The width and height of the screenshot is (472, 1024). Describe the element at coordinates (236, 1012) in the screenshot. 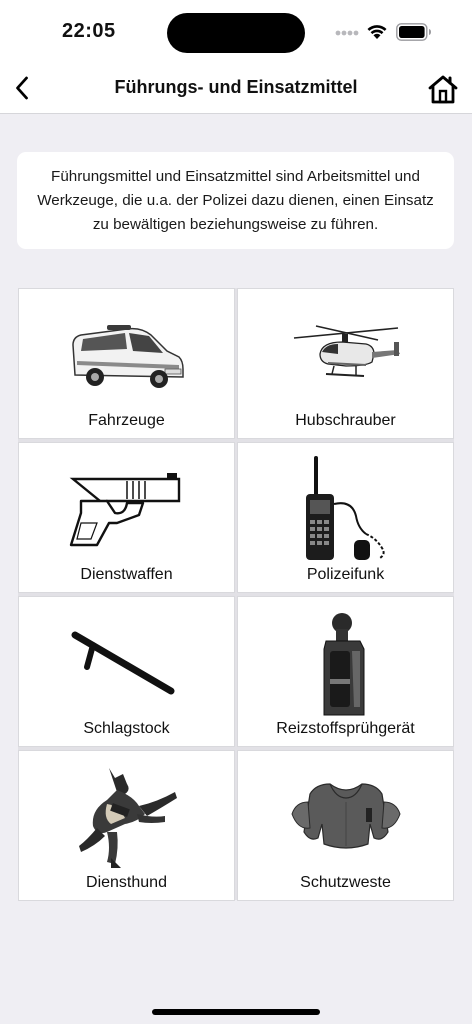

I see `home-indicator` at that location.